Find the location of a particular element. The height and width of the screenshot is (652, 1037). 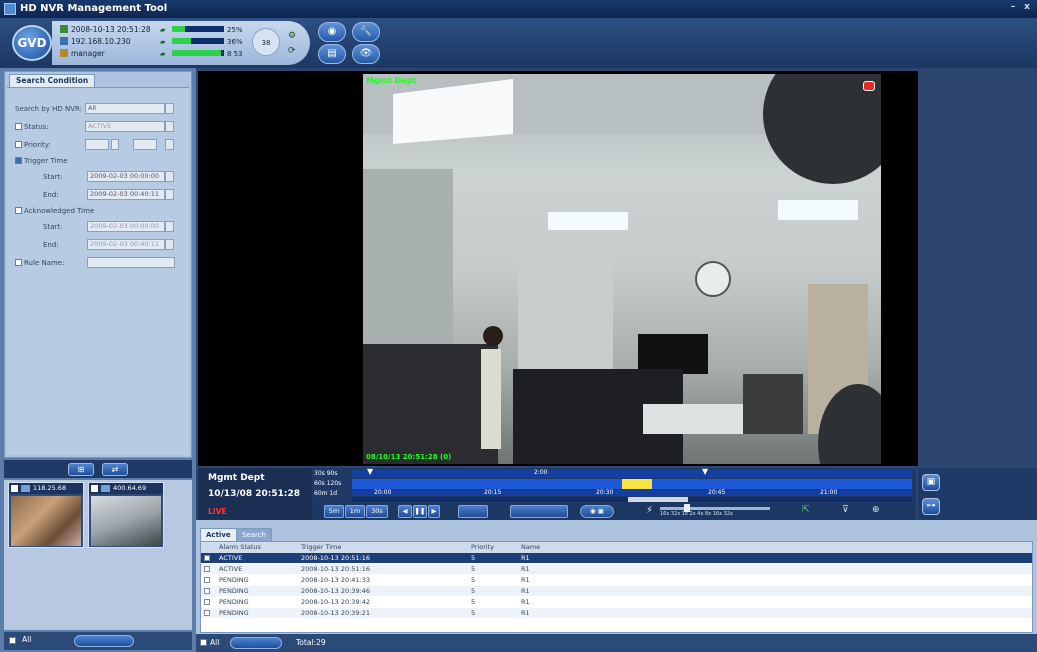

search-execute-button: ⊞ is located at coordinates (81, 469).